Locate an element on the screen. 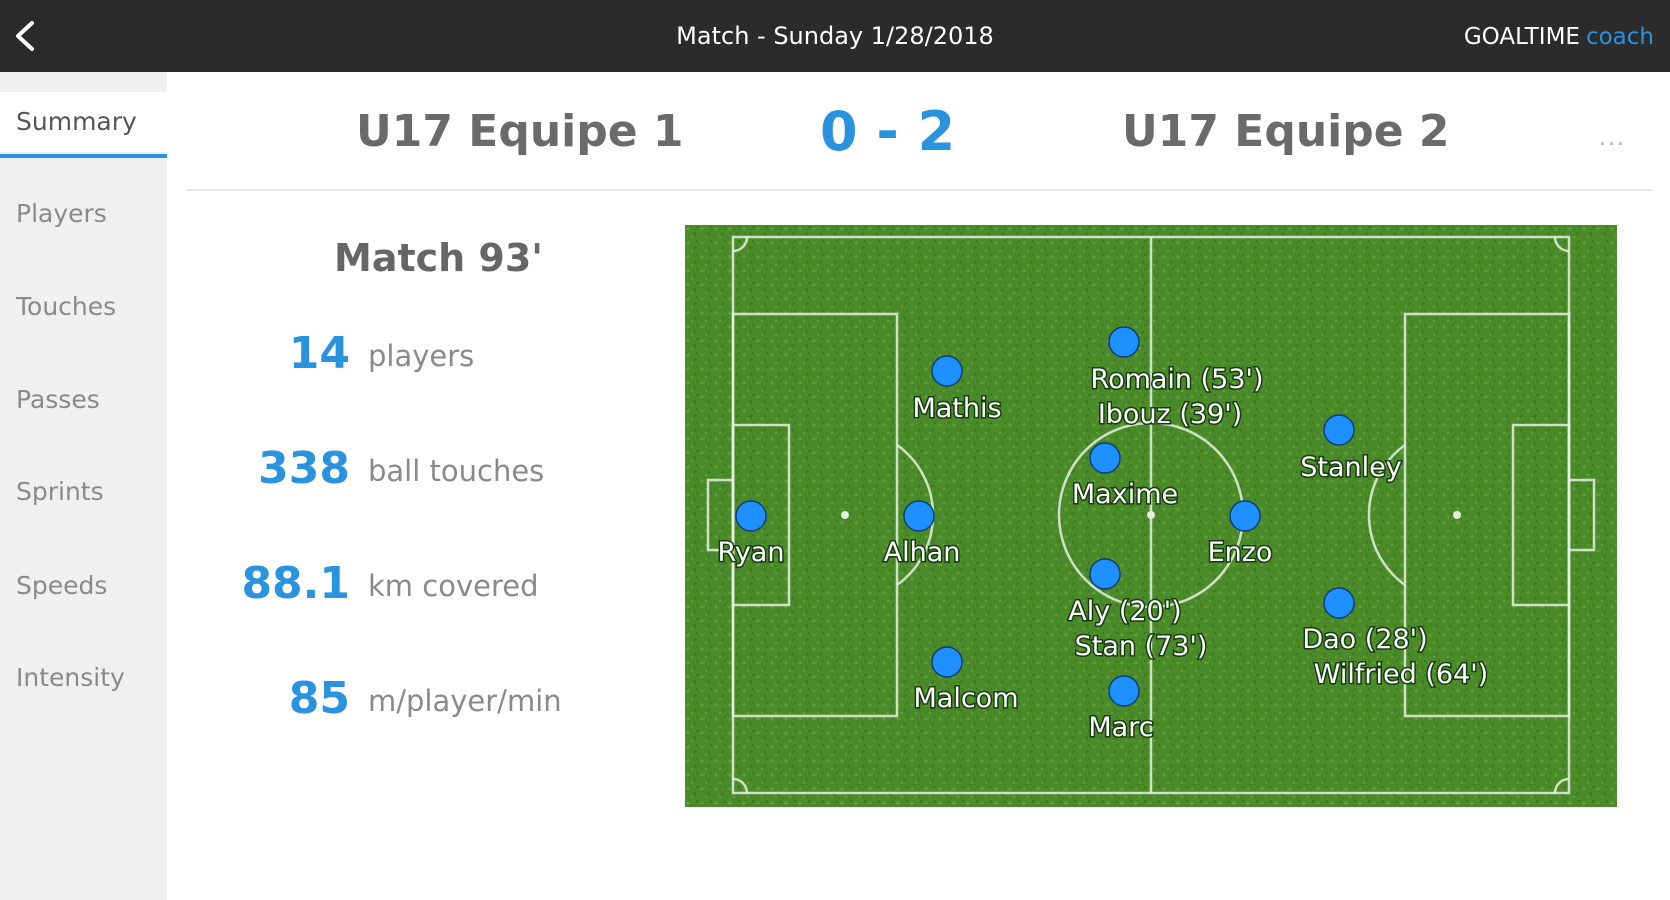 Image resolution: width=1670 pixels, height=900 pixels. stat-value: 88.1 is located at coordinates (295, 583).